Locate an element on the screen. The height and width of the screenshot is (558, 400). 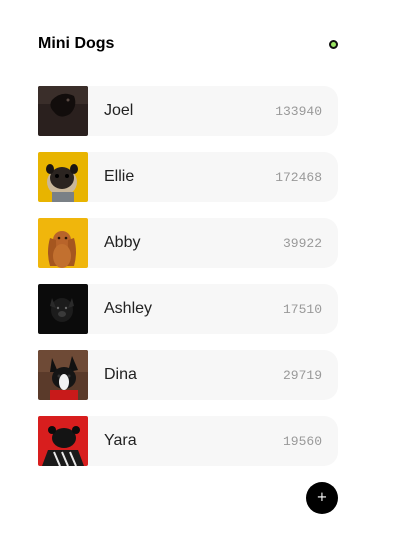
status-dot-icon is located at coordinates (333, 44).